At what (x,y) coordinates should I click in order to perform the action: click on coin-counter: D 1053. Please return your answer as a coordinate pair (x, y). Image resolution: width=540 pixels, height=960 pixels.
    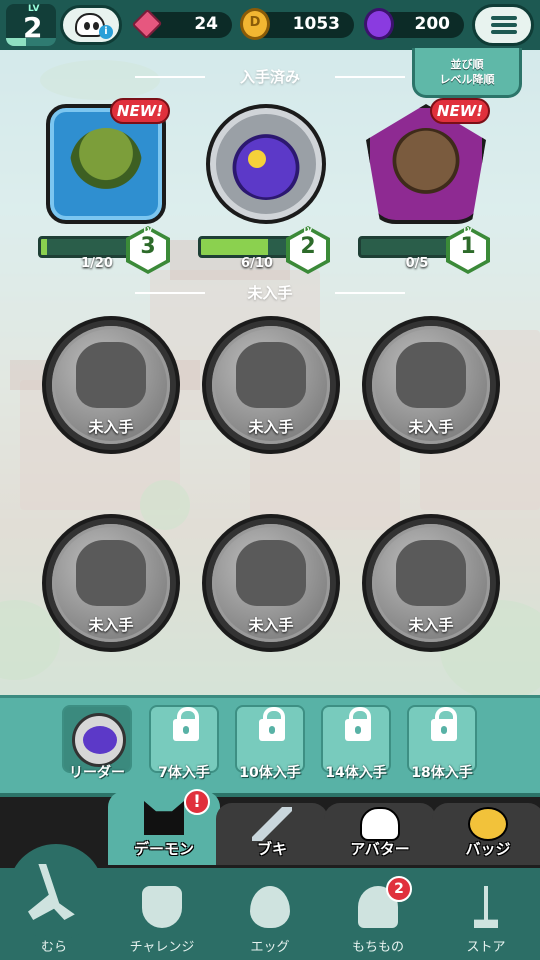
    Looking at the image, I should click on (297, 24).